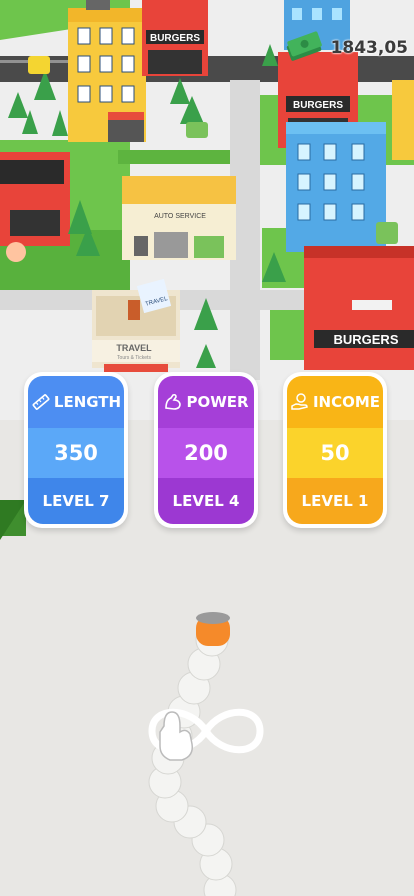 Image resolution: width=414 pixels, height=896 pixels. What do you see at coordinates (206, 453) in the screenshot?
I see `upgrade-value-power: 200` at bounding box center [206, 453].